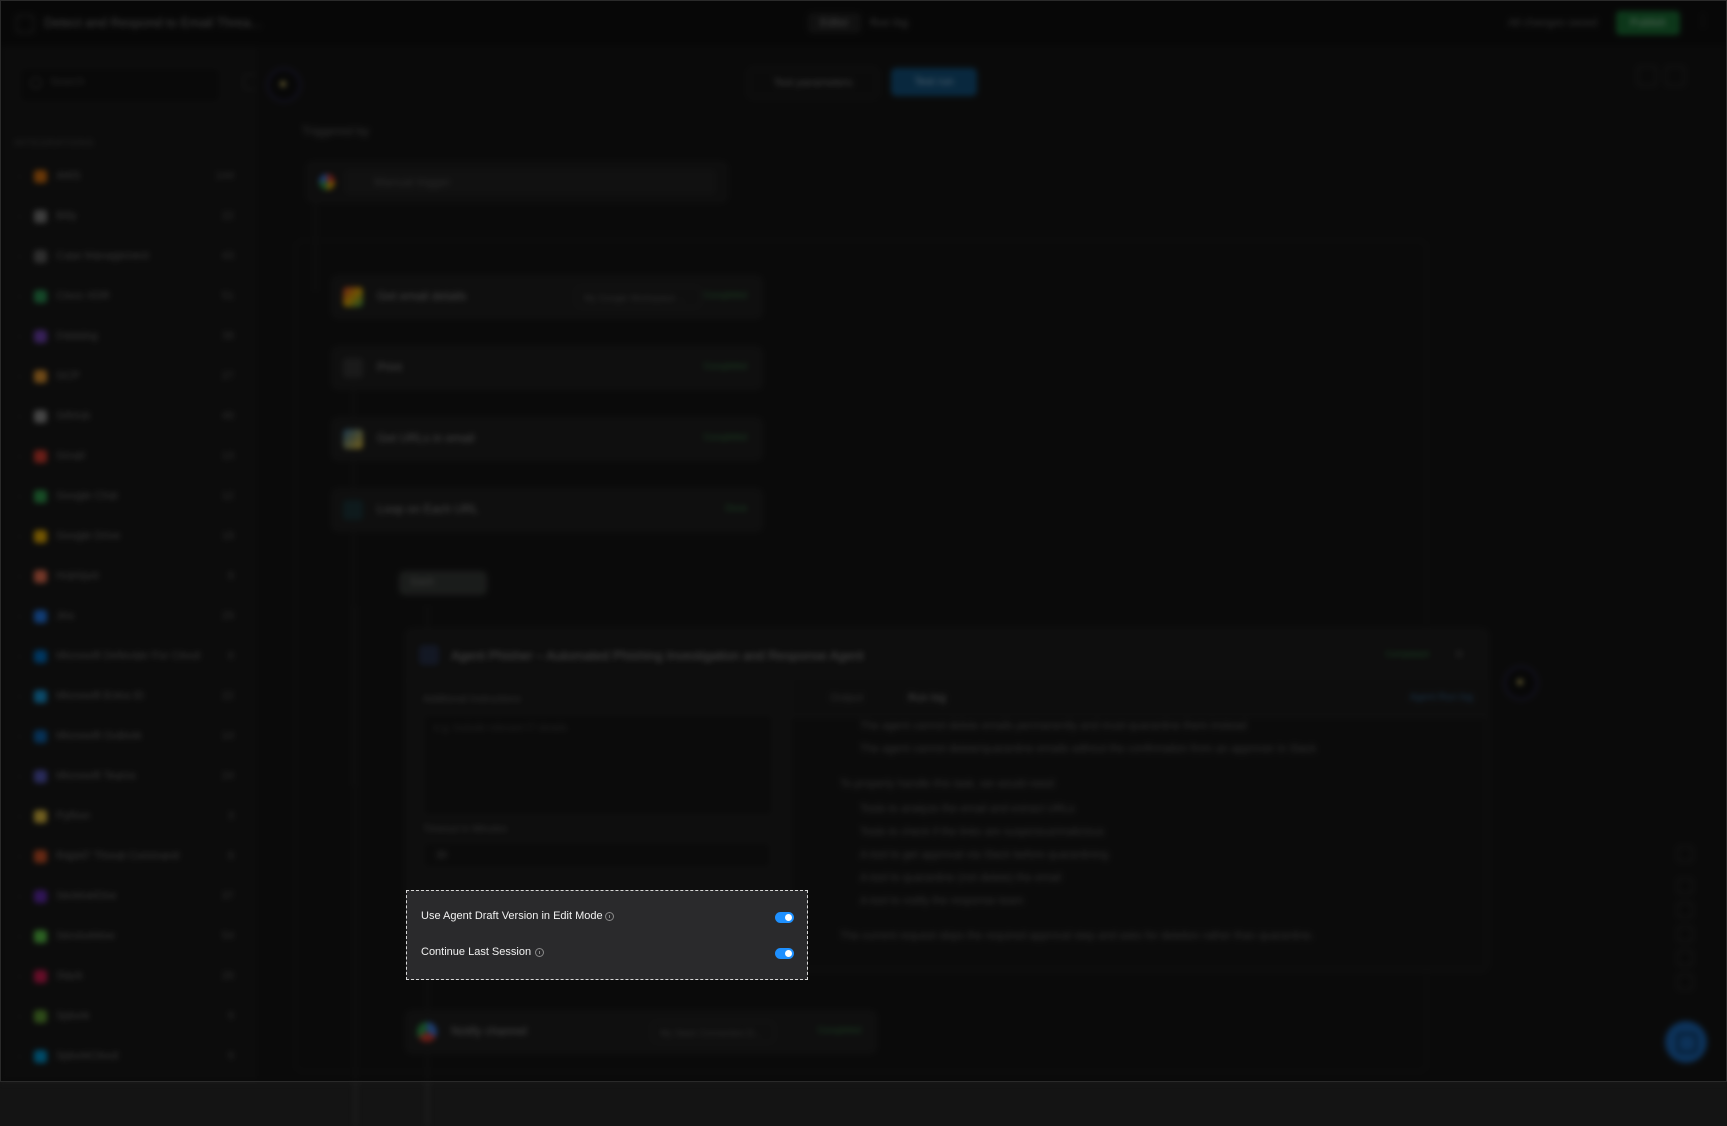 The image size is (1727, 1126). Describe the element at coordinates (598, 765) in the screenshot. I see `instructions-textarea: e.g. Include relevant IT details` at that location.